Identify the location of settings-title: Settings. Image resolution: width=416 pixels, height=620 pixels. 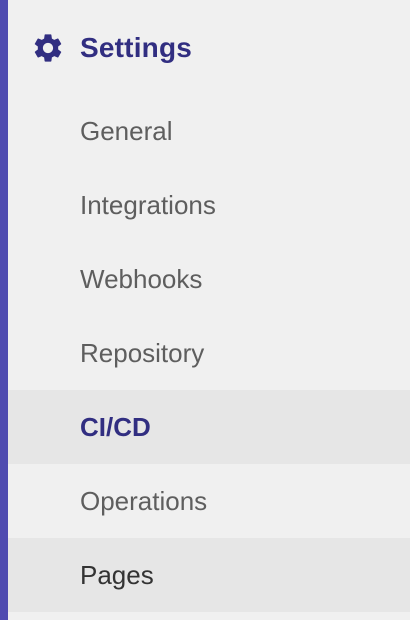
(136, 47).